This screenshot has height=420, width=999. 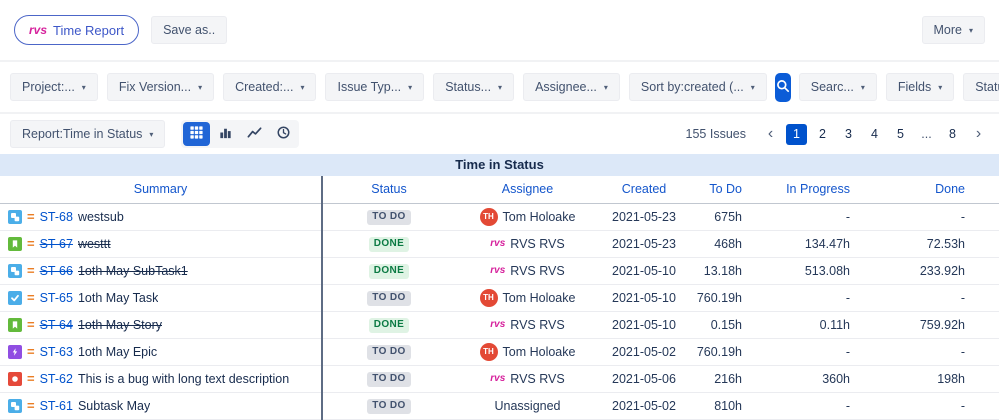 What do you see at coordinates (937, 190) in the screenshot?
I see `column-header-done: Done` at bounding box center [937, 190].